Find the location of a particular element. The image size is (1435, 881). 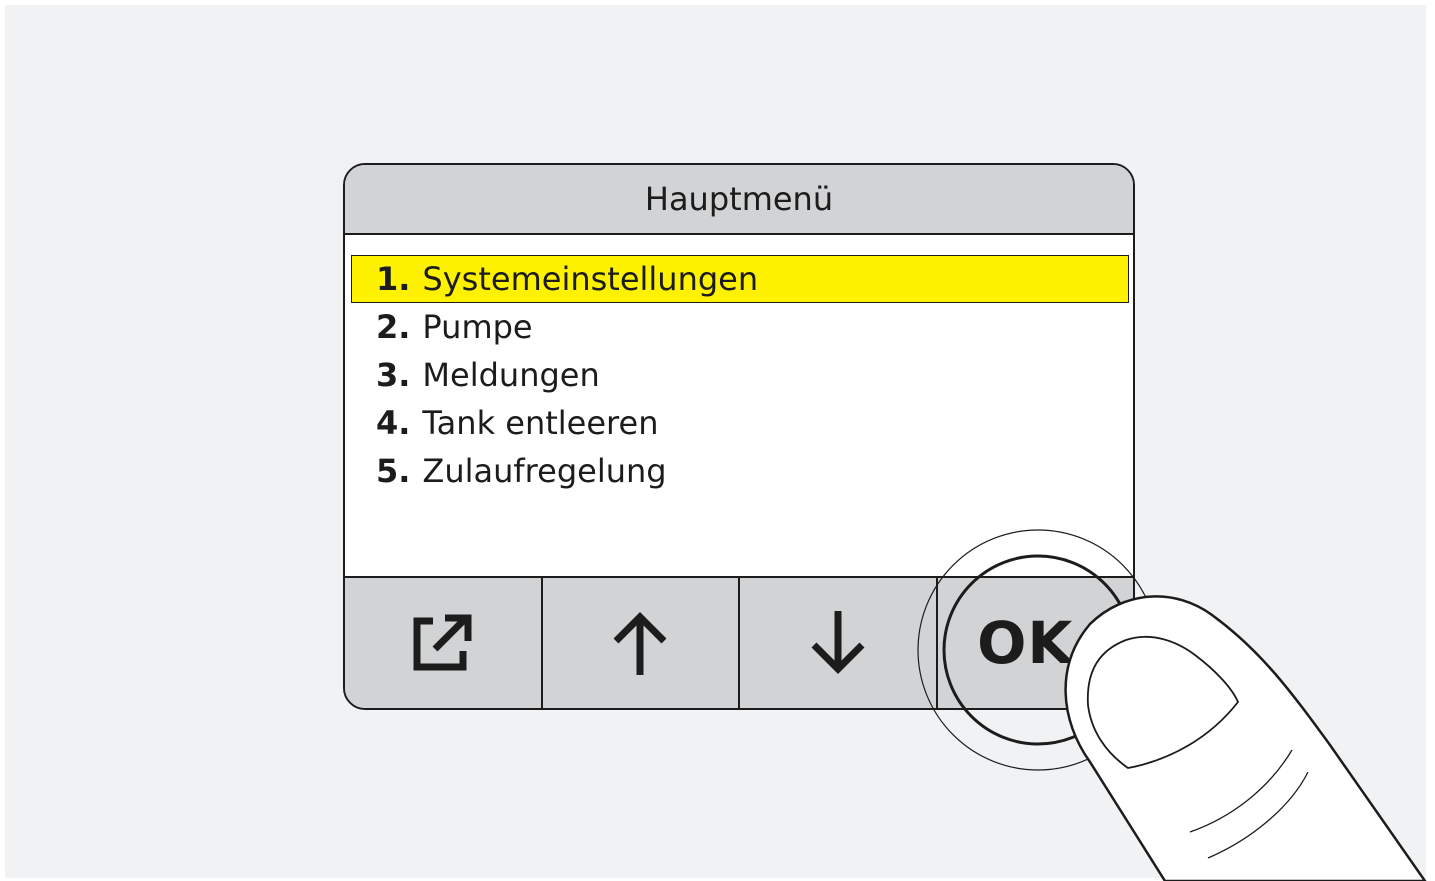

arrow-down-icon is located at coordinates (838, 642).